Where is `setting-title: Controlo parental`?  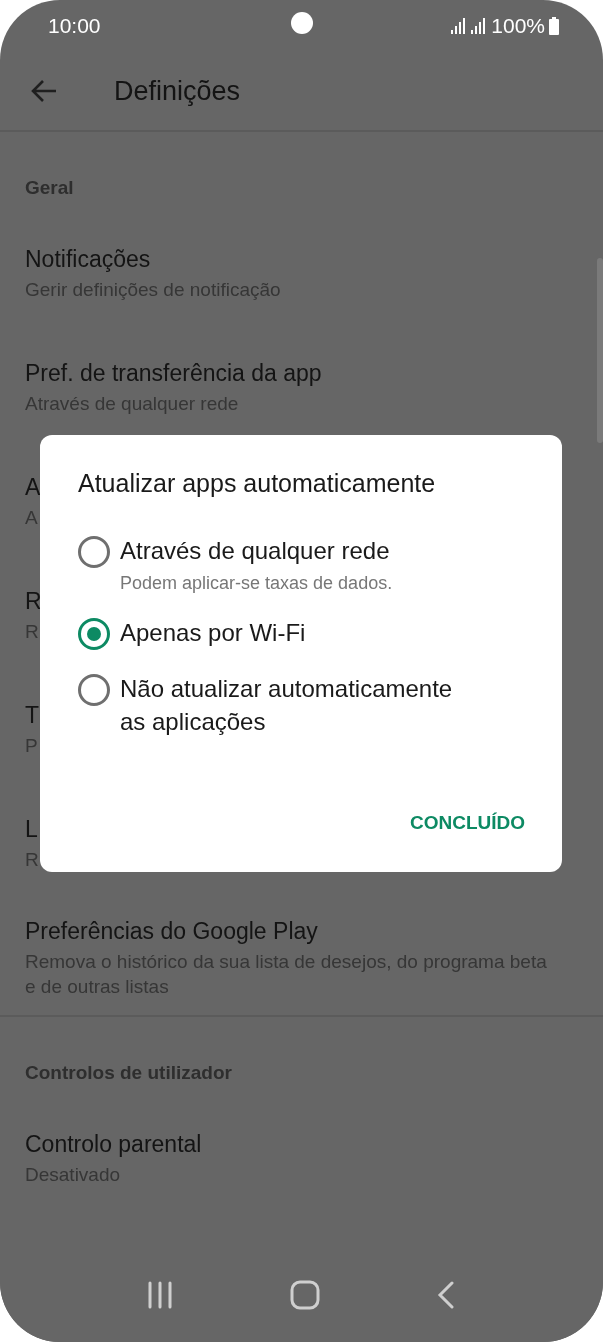
setting-title: Controlo parental is located at coordinates (113, 1144).